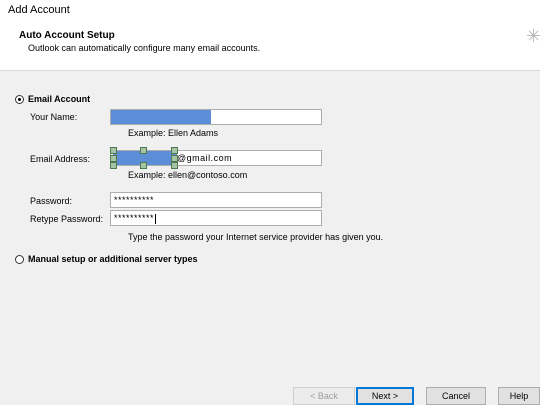 This screenshot has width=540, height=405. What do you see at coordinates (67, 219) in the screenshot?
I see `retype-password-label: Retype Password:` at bounding box center [67, 219].